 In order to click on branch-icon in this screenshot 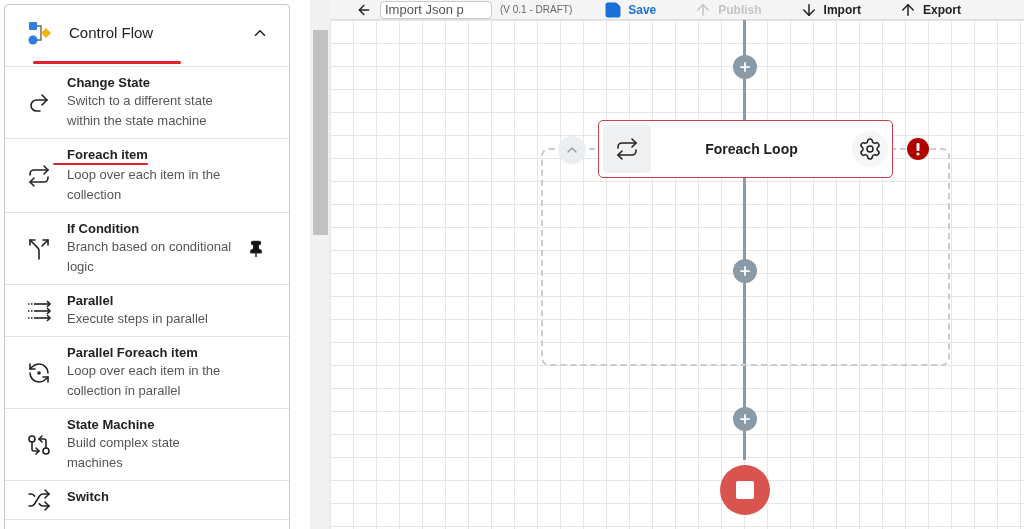, I will do `click(39, 248)`.